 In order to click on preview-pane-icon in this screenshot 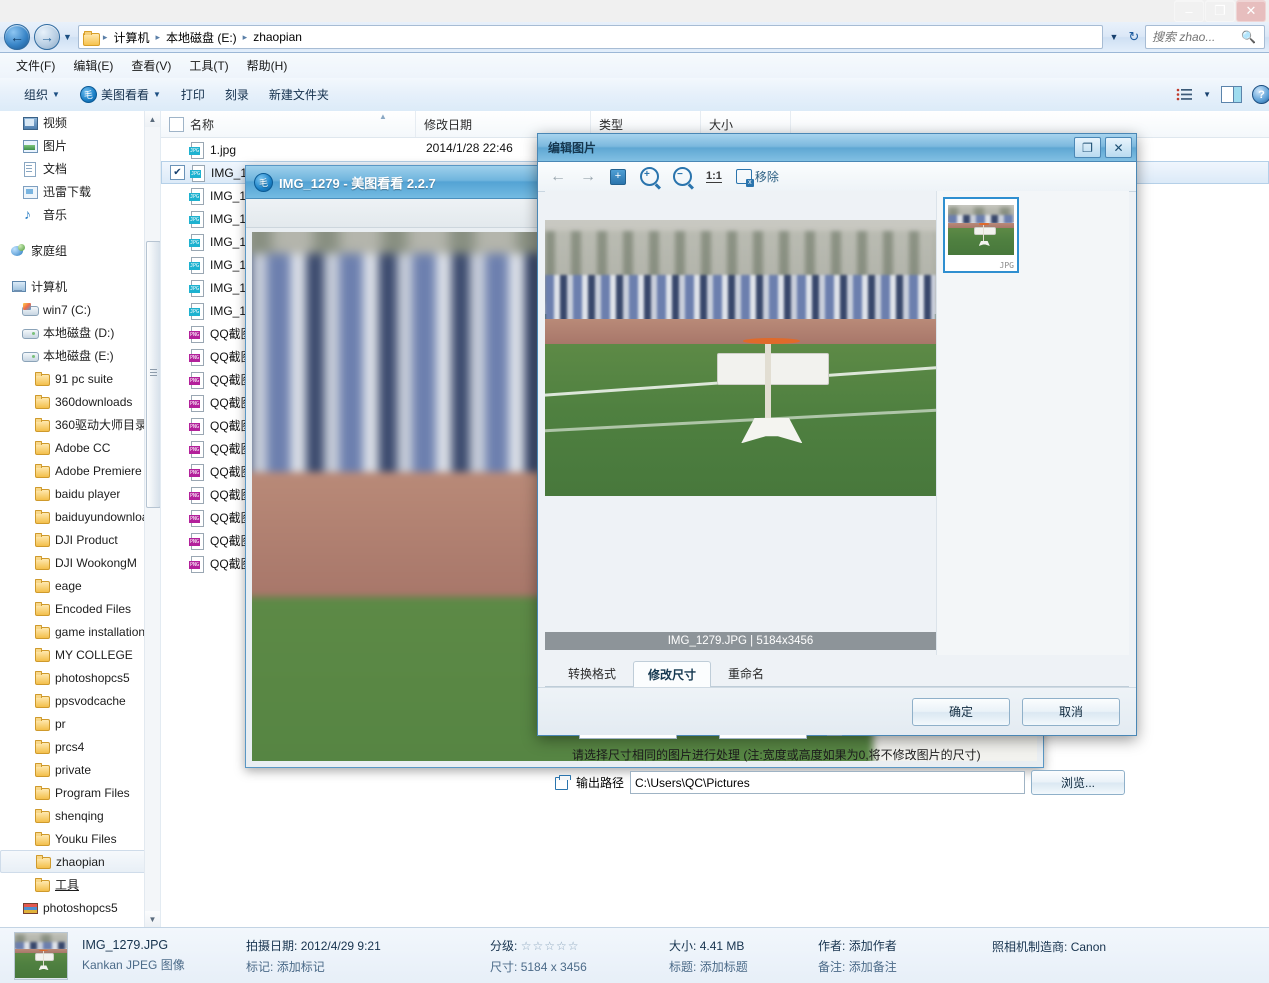, I will do `click(1231, 94)`.